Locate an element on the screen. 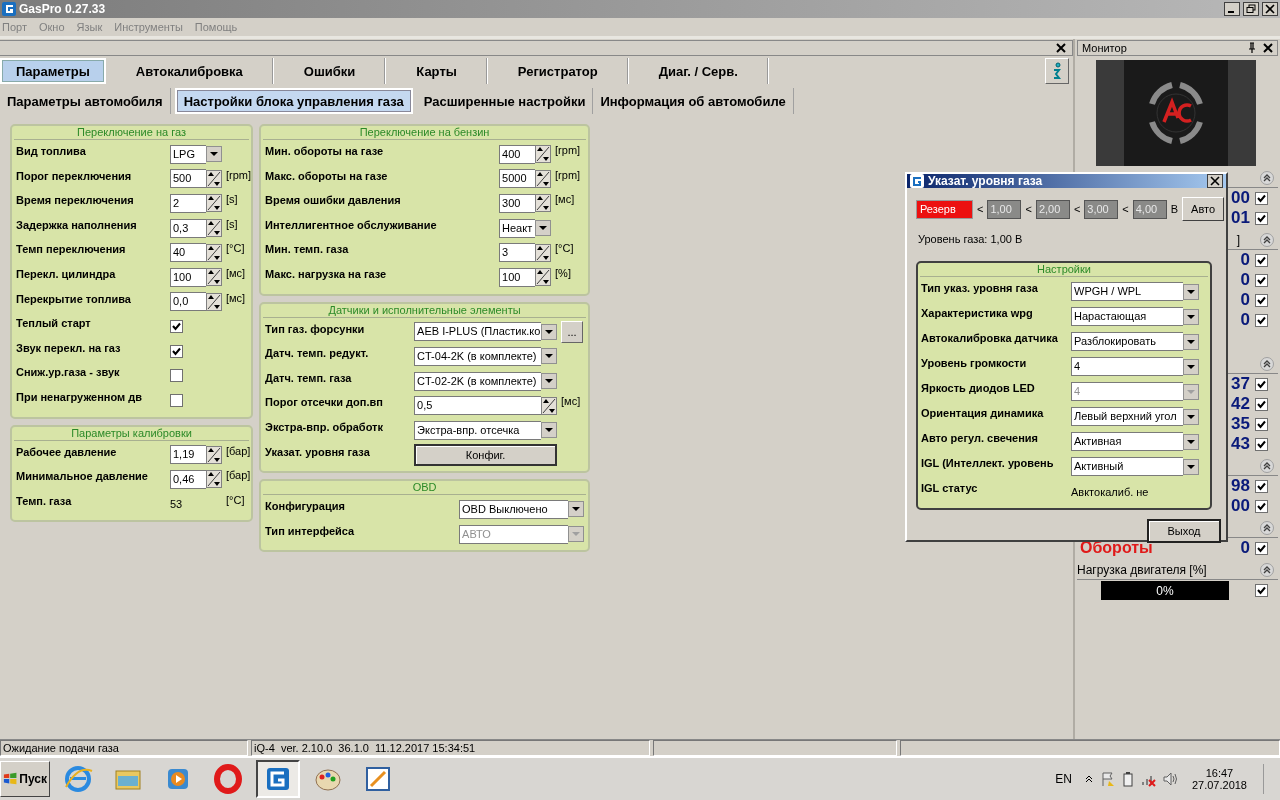 Image resolution: width=1280 pixels, height=800 pixels. dropdown-field: OBD Выключено is located at coordinates (514, 509).